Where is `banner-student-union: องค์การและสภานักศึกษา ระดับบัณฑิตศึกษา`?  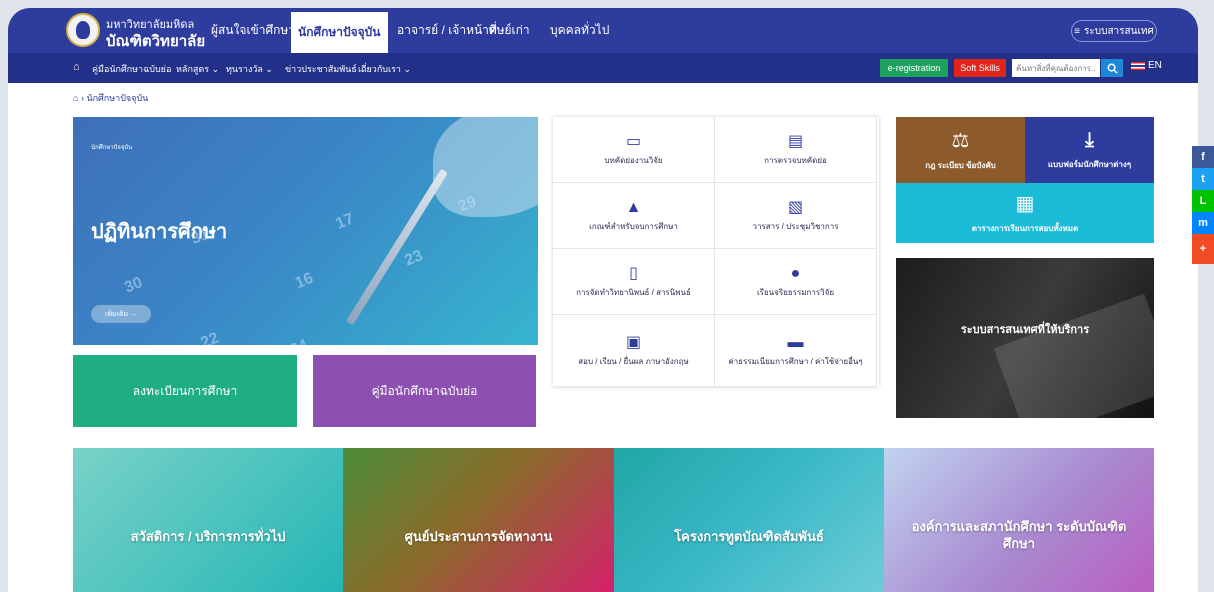
banner-student-union: องค์การและสภานักศึกษา ระดับบัณฑิตศึกษา is located at coordinates (1019, 520).